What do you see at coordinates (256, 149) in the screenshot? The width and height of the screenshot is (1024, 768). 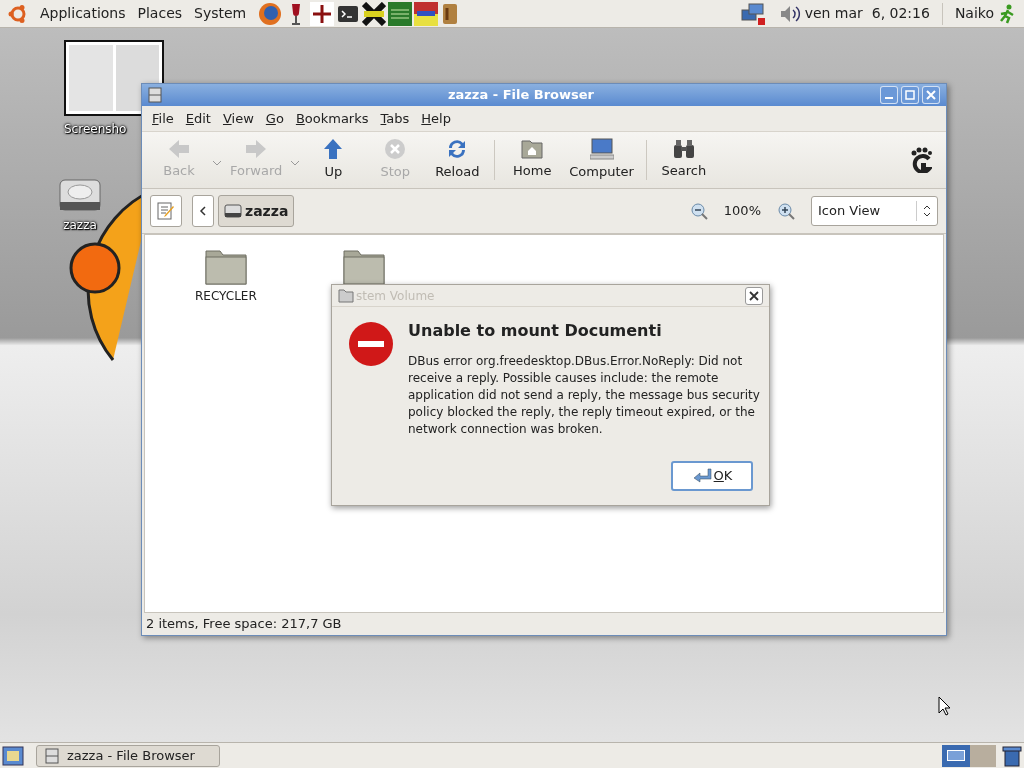 I see `right-arrow-icon` at bounding box center [256, 149].